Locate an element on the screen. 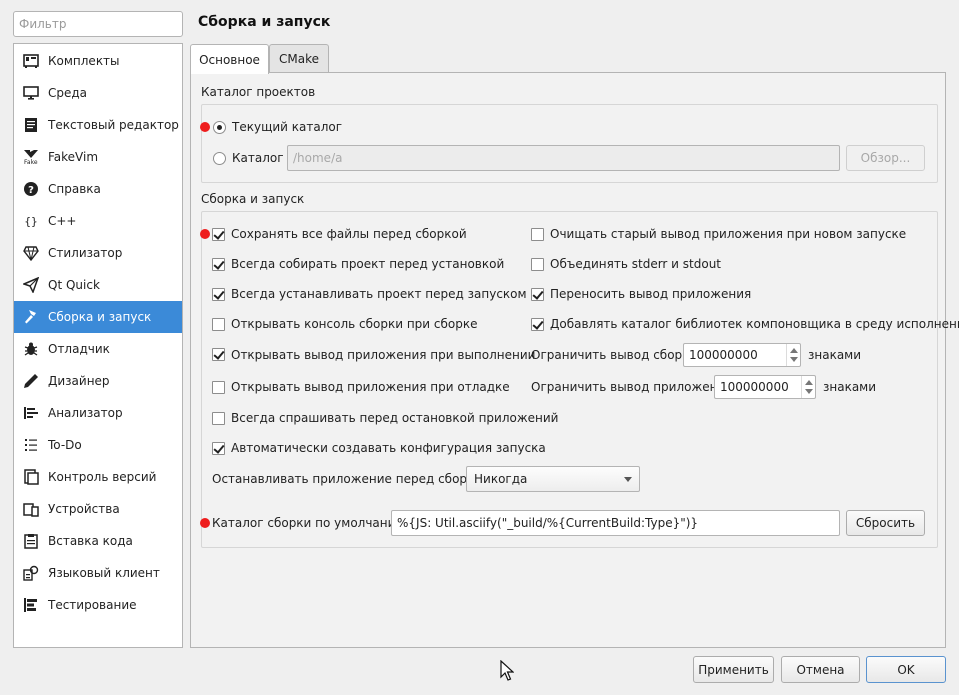 The image size is (959, 695). sidebar-item-environment: Среда is located at coordinates (98, 93).